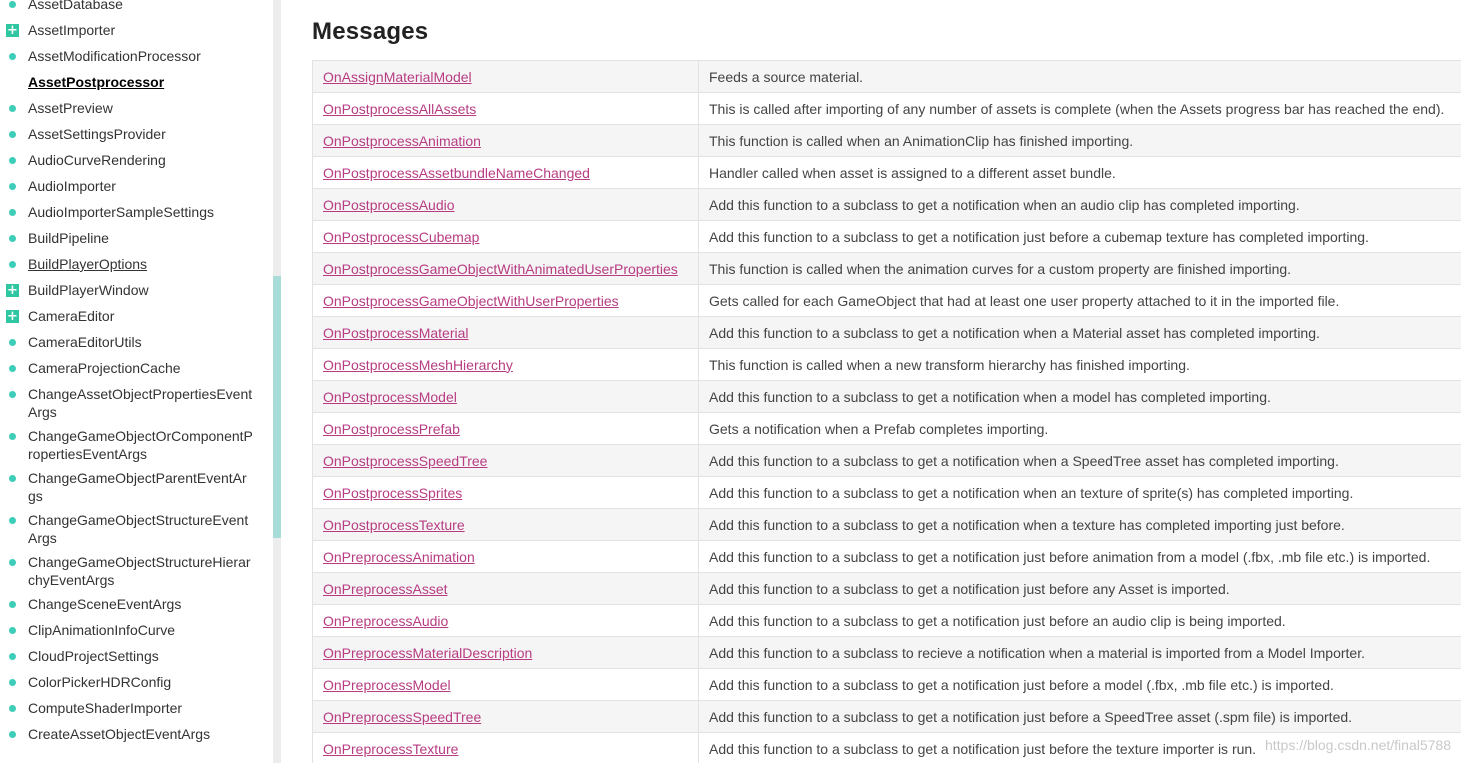  I want to click on message-link: OnPostprocessAnimation, so click(402, 141).